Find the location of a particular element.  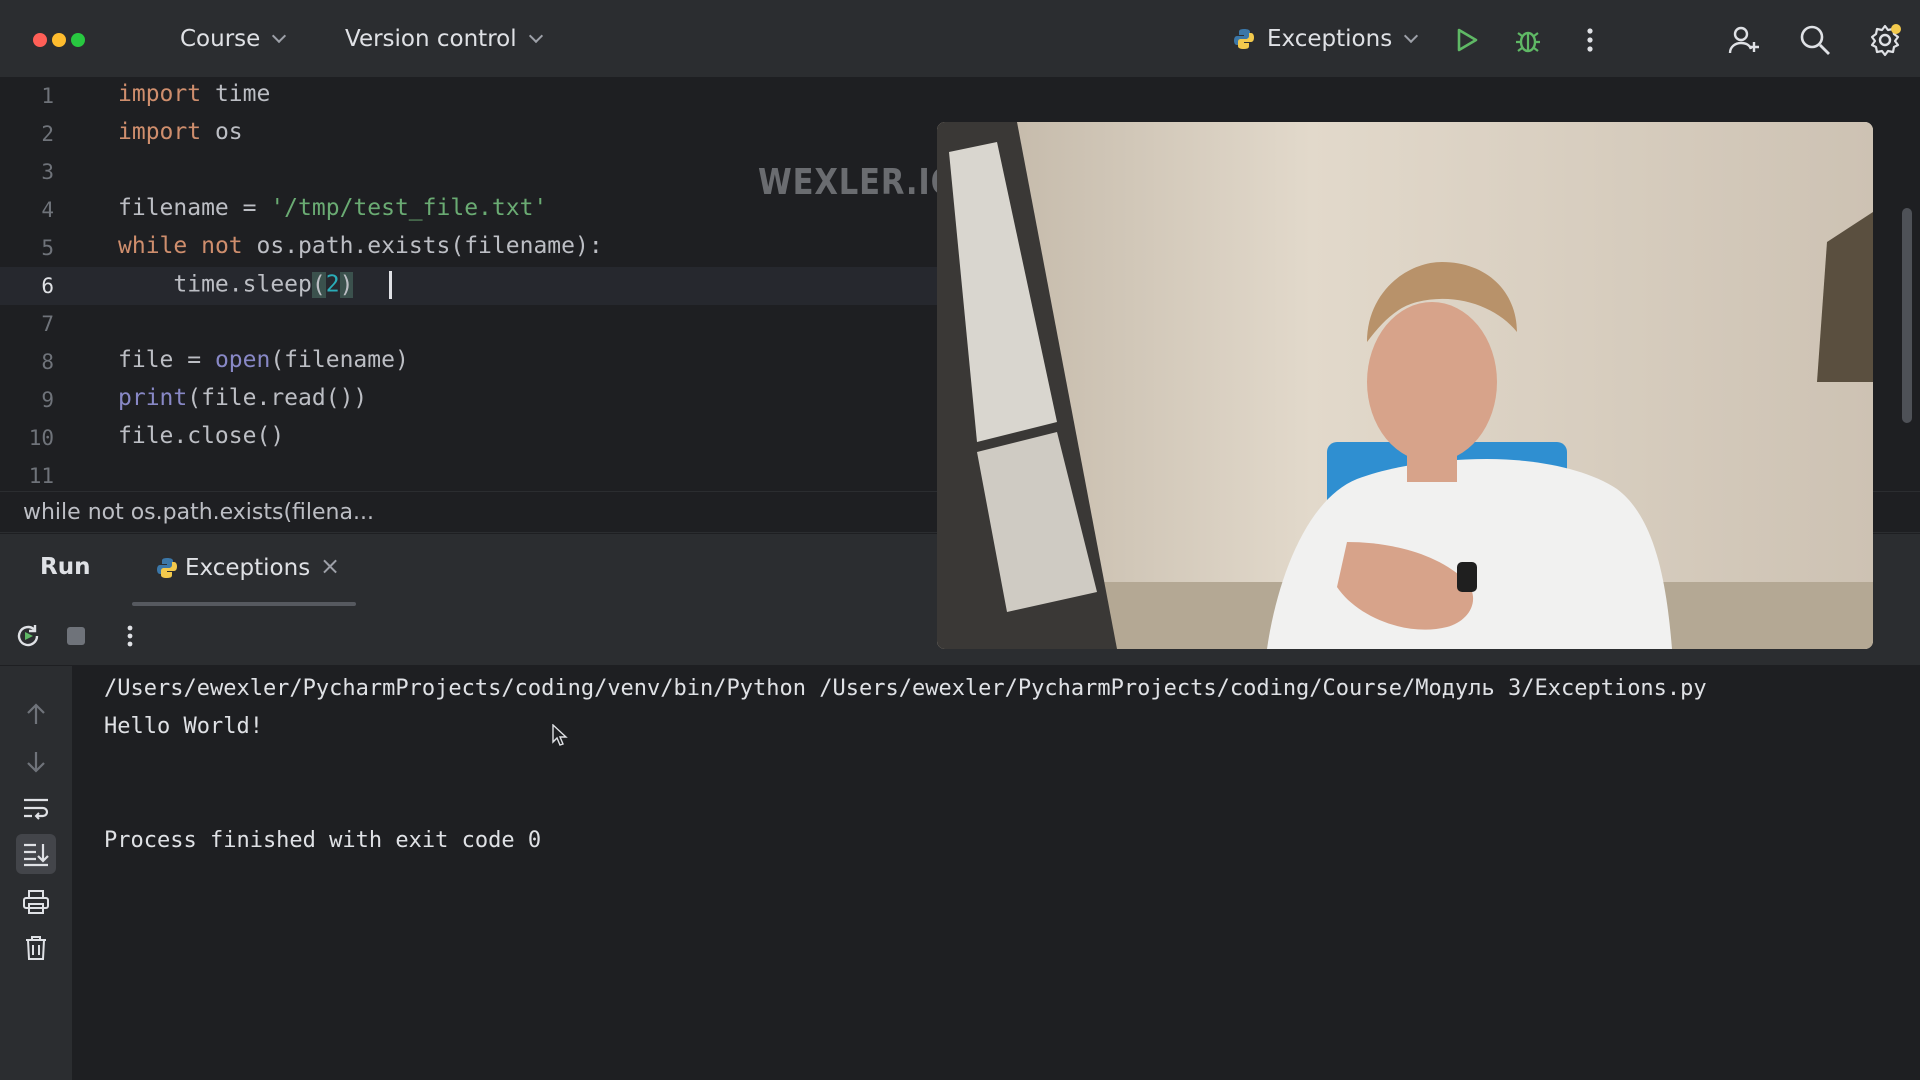

settings-icon is located at coordinates (1885, 40).